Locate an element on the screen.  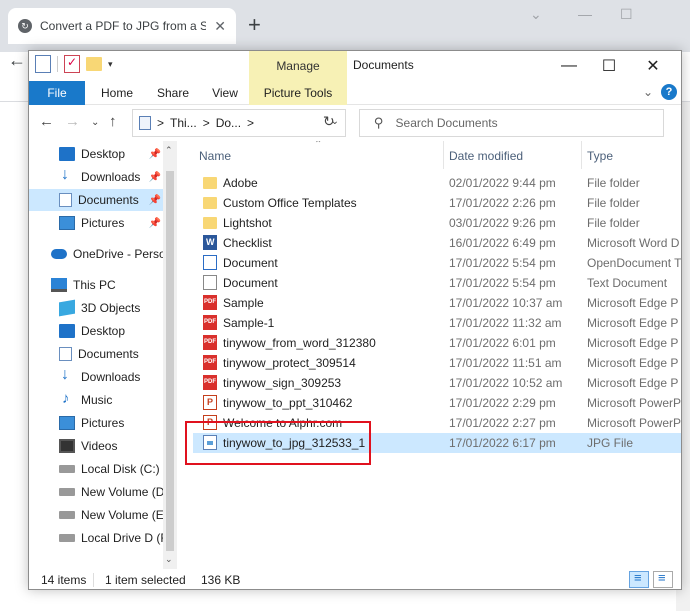
nav-this-pc: This PC is located at coordinates (96, 285).